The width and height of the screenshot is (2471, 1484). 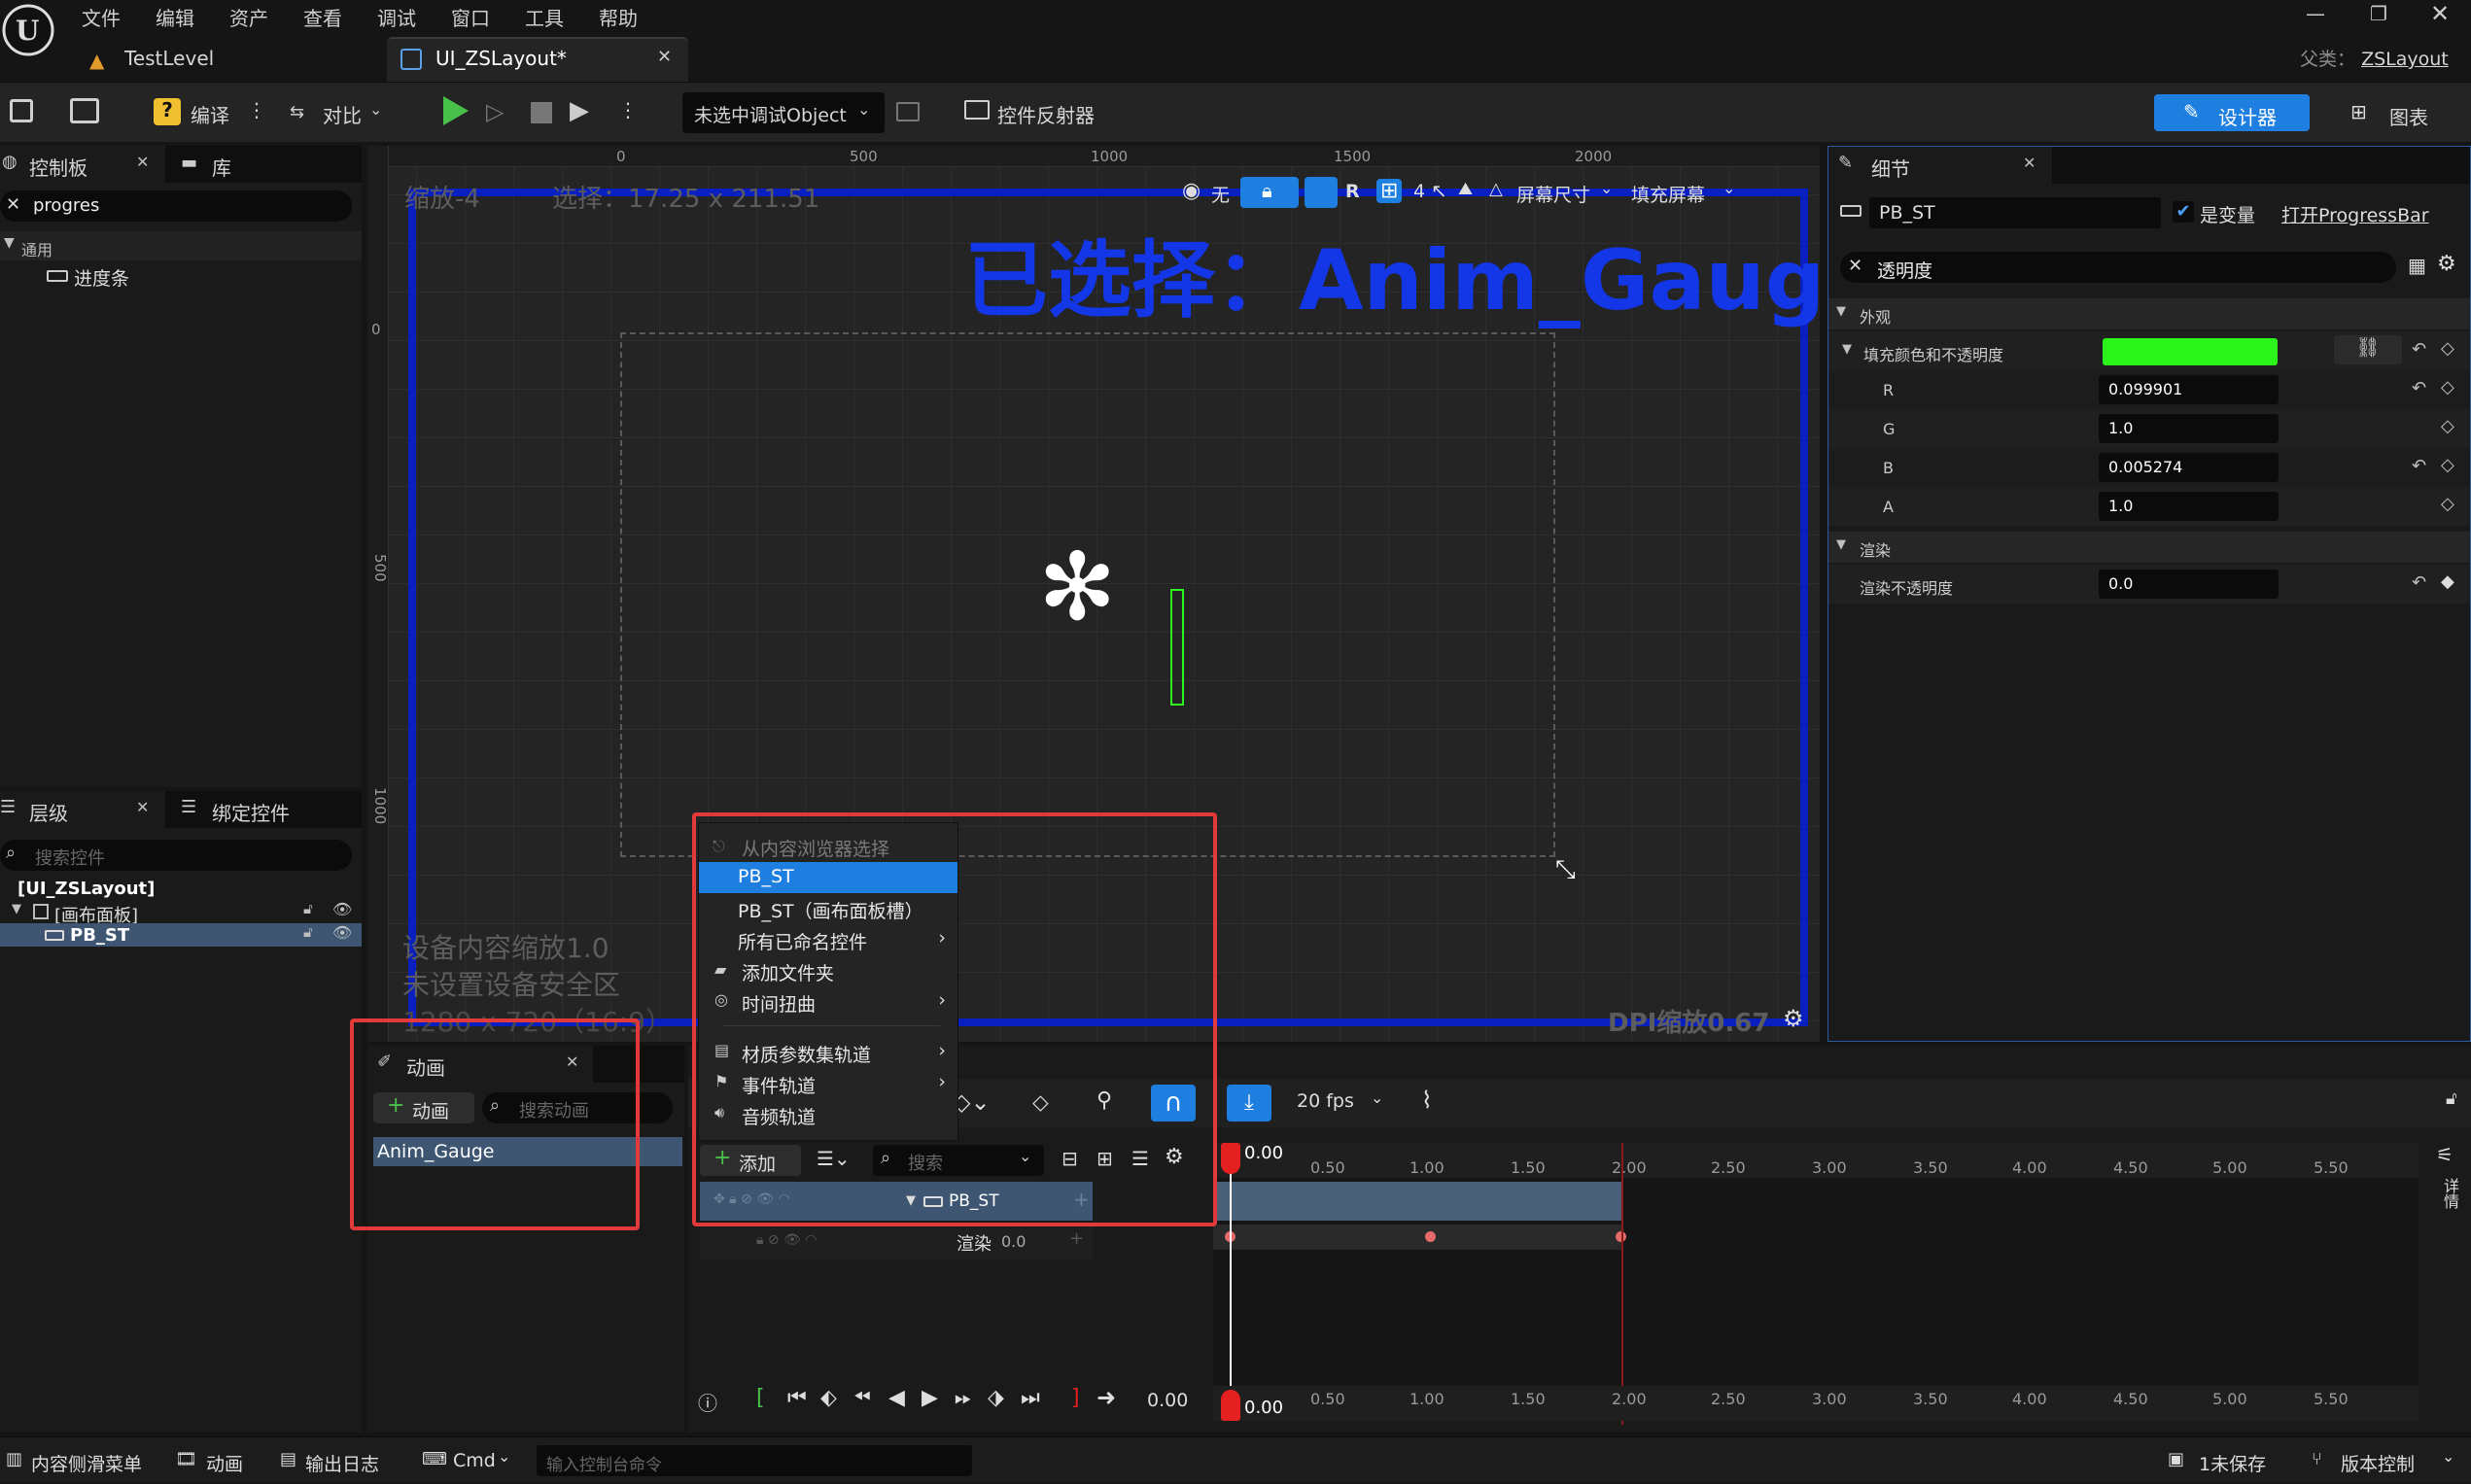 What do you see at coordinates (176, 855) in the screenshot?
I see `hierarchy-search-input: ⌕ 搜索控件` at bounding box center [176, 855].